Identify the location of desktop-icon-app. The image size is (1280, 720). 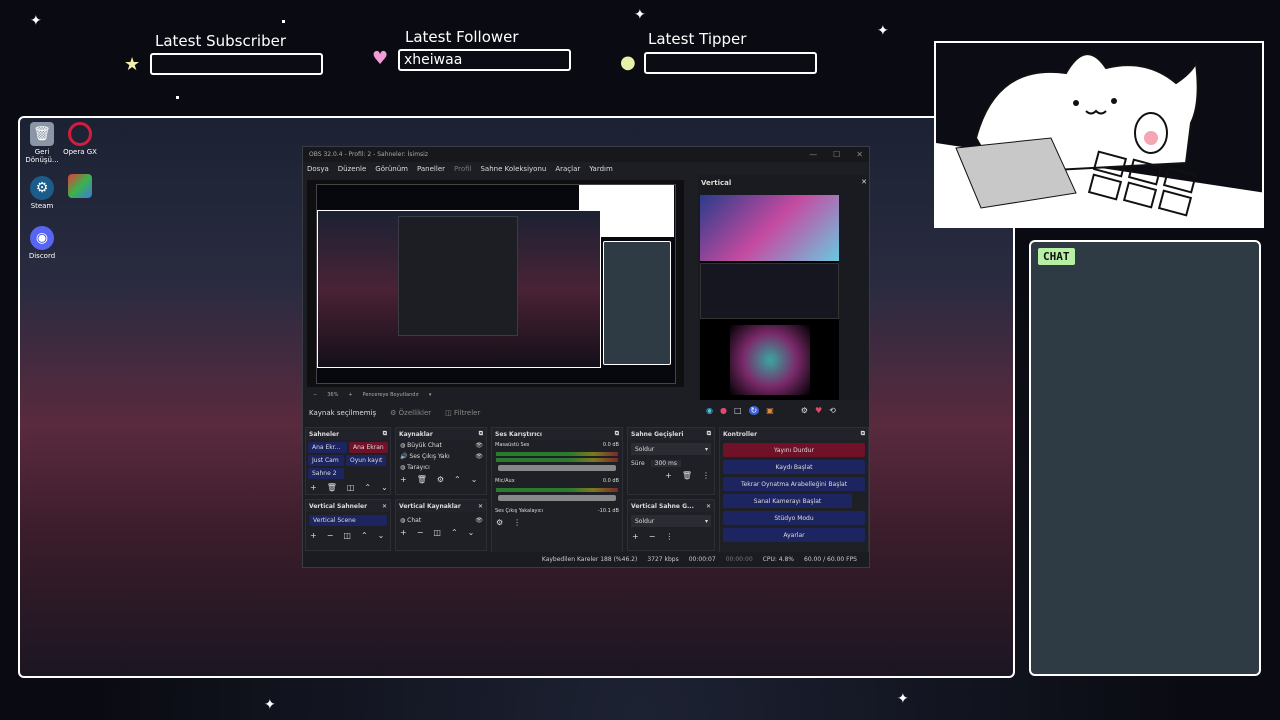
(80, 187).